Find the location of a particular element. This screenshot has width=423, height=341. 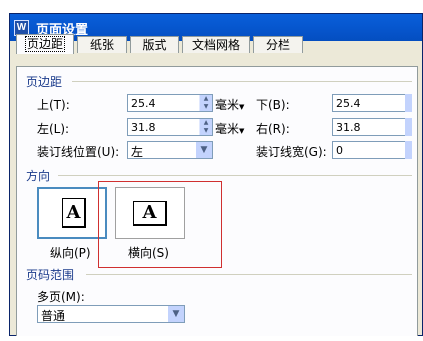

section-margins: 页边距 is located at coordinates (44, 82).